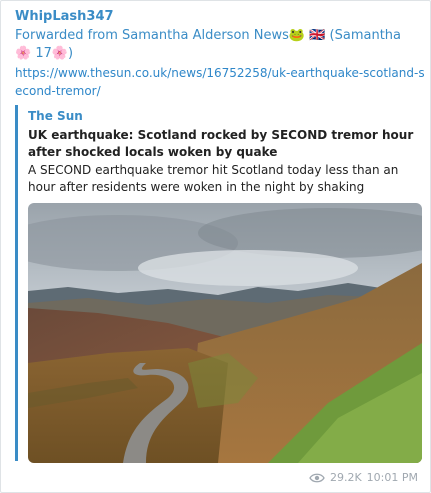 This screenshot has width=431, height=493. What do you see at coordinates (392, 477) in the screenshot?
I see `message-time: 10:01 PM` at bounding box center [392, 477].